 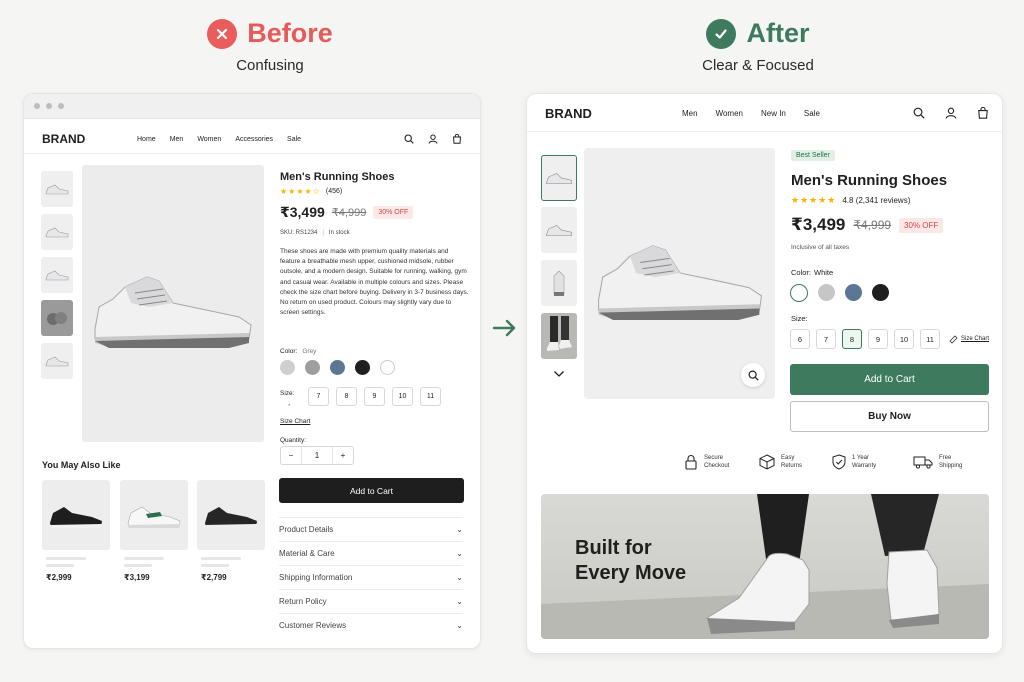 What do you see at coordinates (559, 178) in the screenshot?
I see `thumbnail-1-selected` at bounding box center [559, 178].